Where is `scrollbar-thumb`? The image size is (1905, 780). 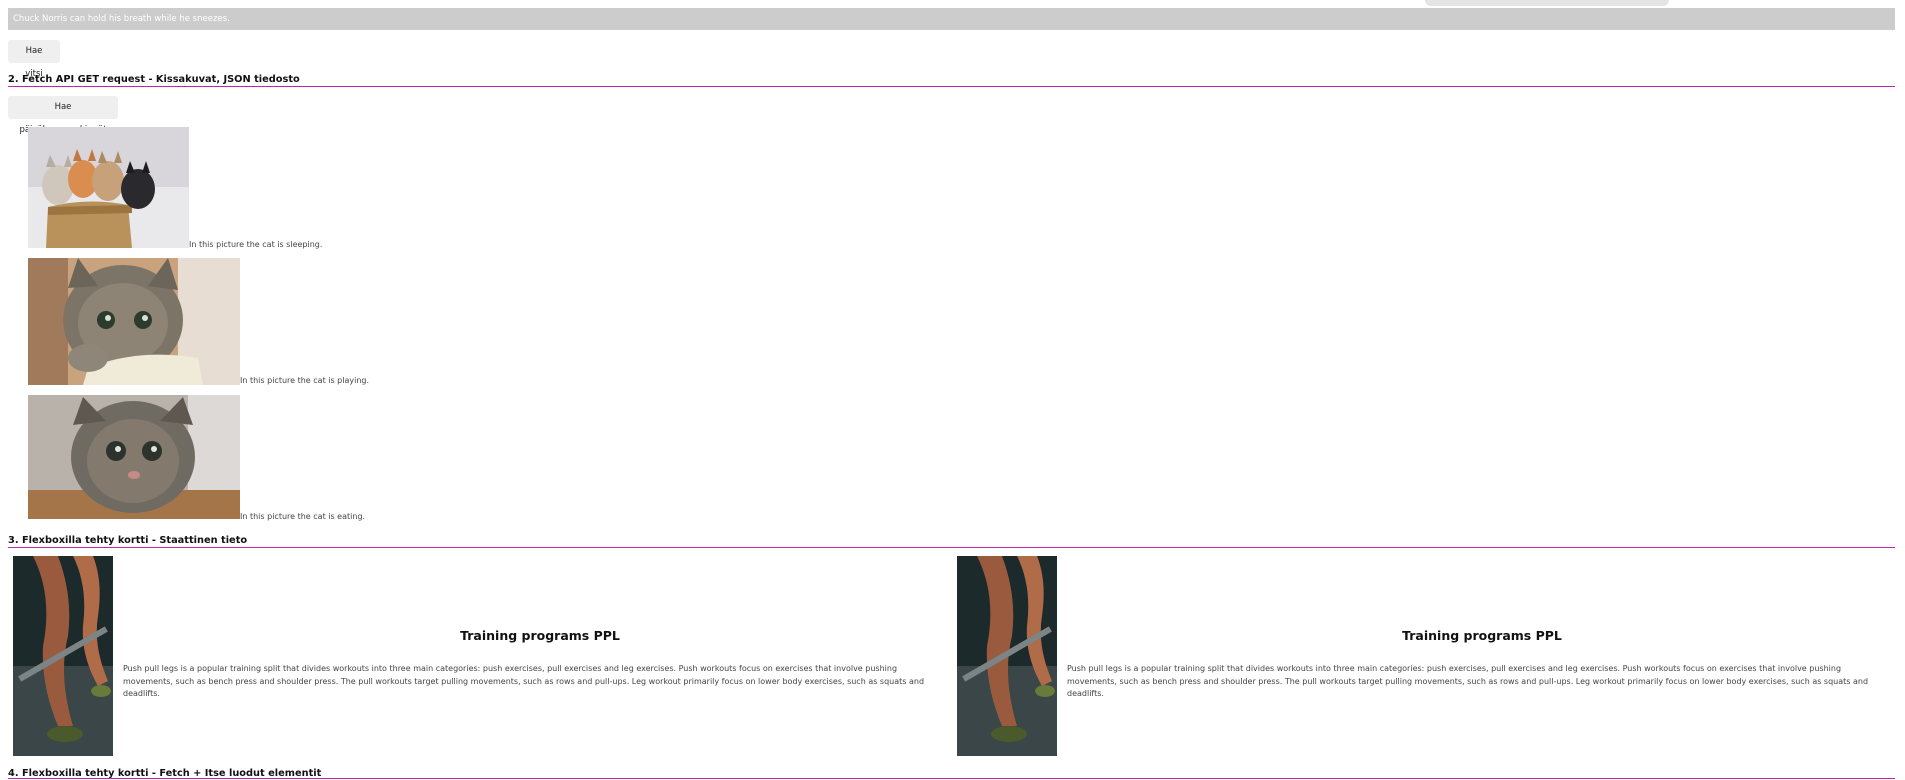
scrollbar-thumb is located at coordinates (1547, 3).